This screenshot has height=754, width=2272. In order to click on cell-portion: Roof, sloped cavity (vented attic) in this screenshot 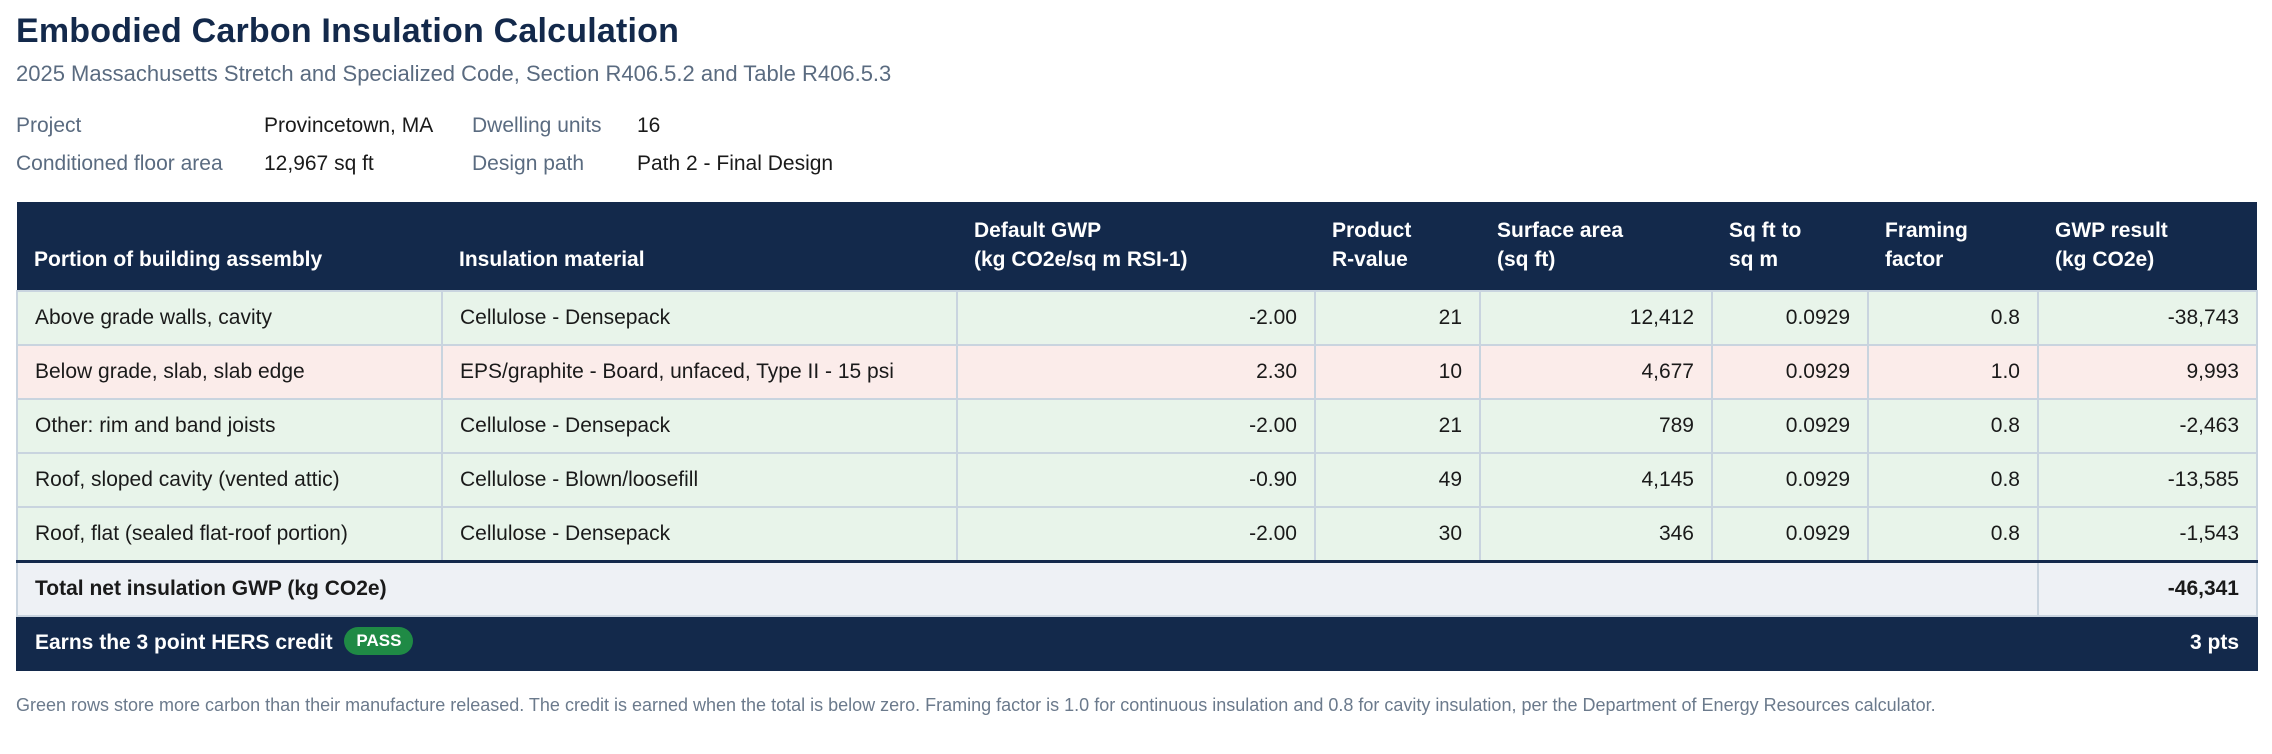, I will do `click(229, 480)`.